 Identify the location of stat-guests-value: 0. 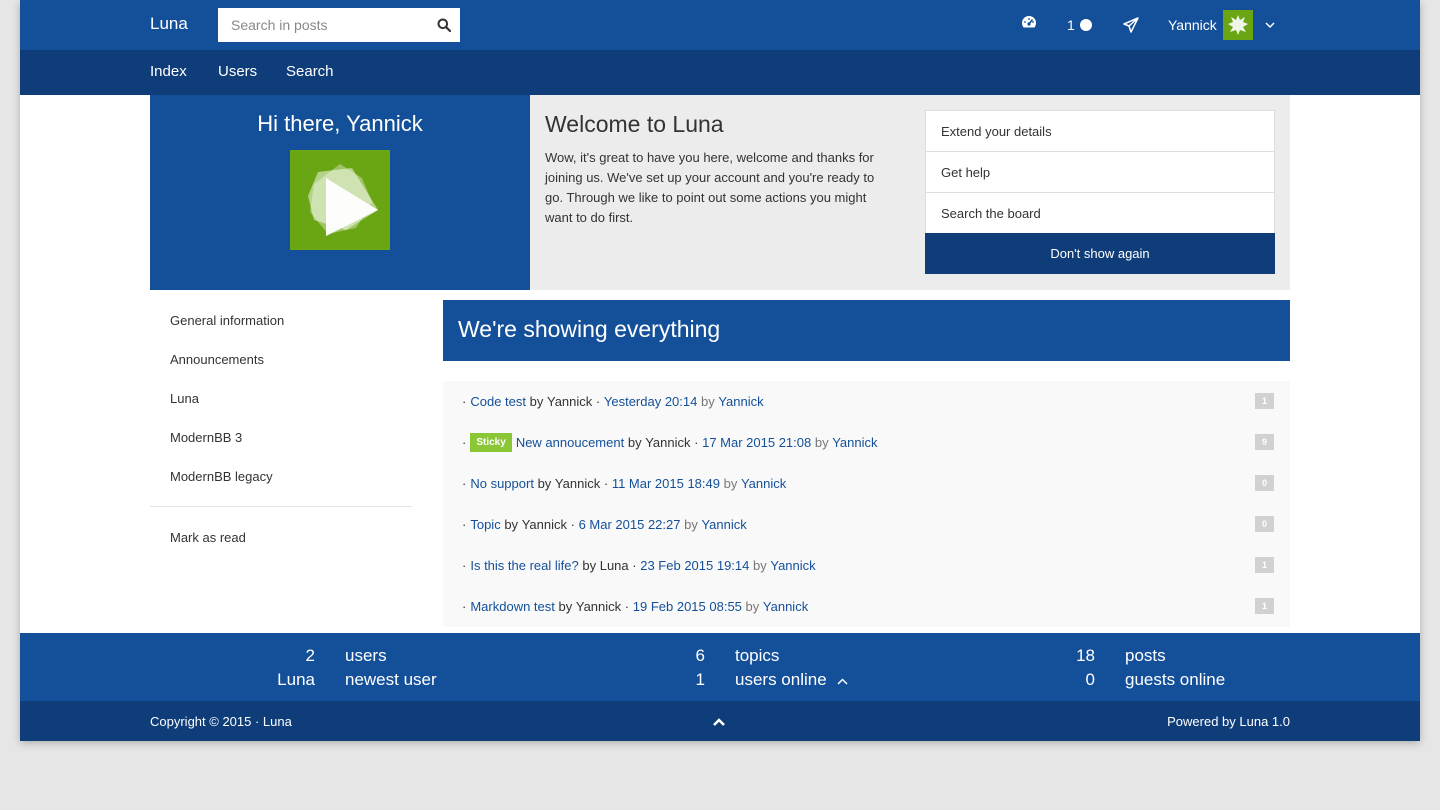
(1090, 679).